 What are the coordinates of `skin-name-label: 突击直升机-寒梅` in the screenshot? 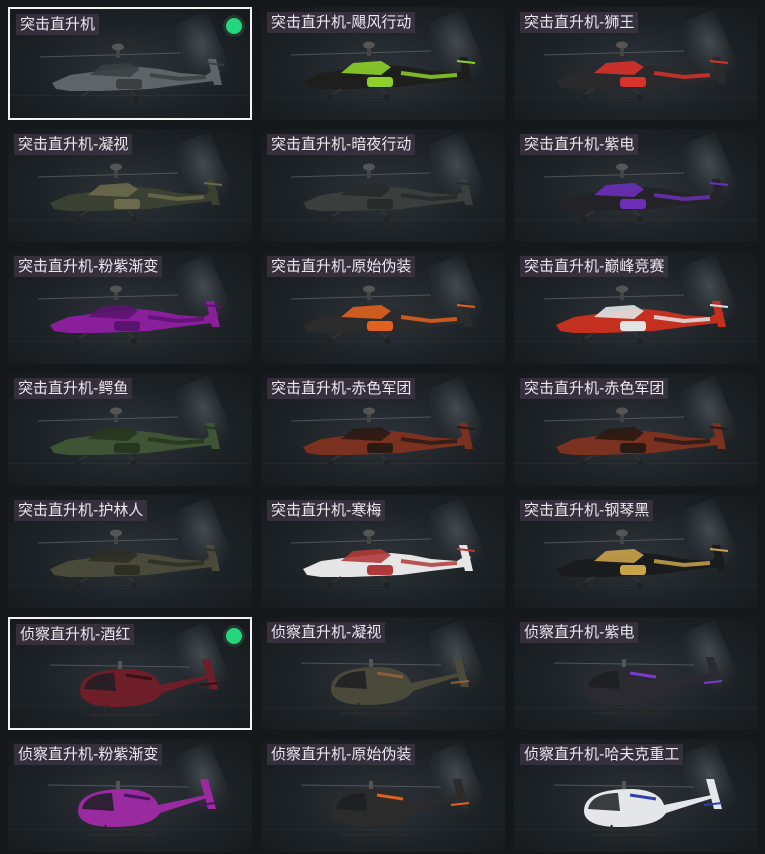 It's located at (326, 510).